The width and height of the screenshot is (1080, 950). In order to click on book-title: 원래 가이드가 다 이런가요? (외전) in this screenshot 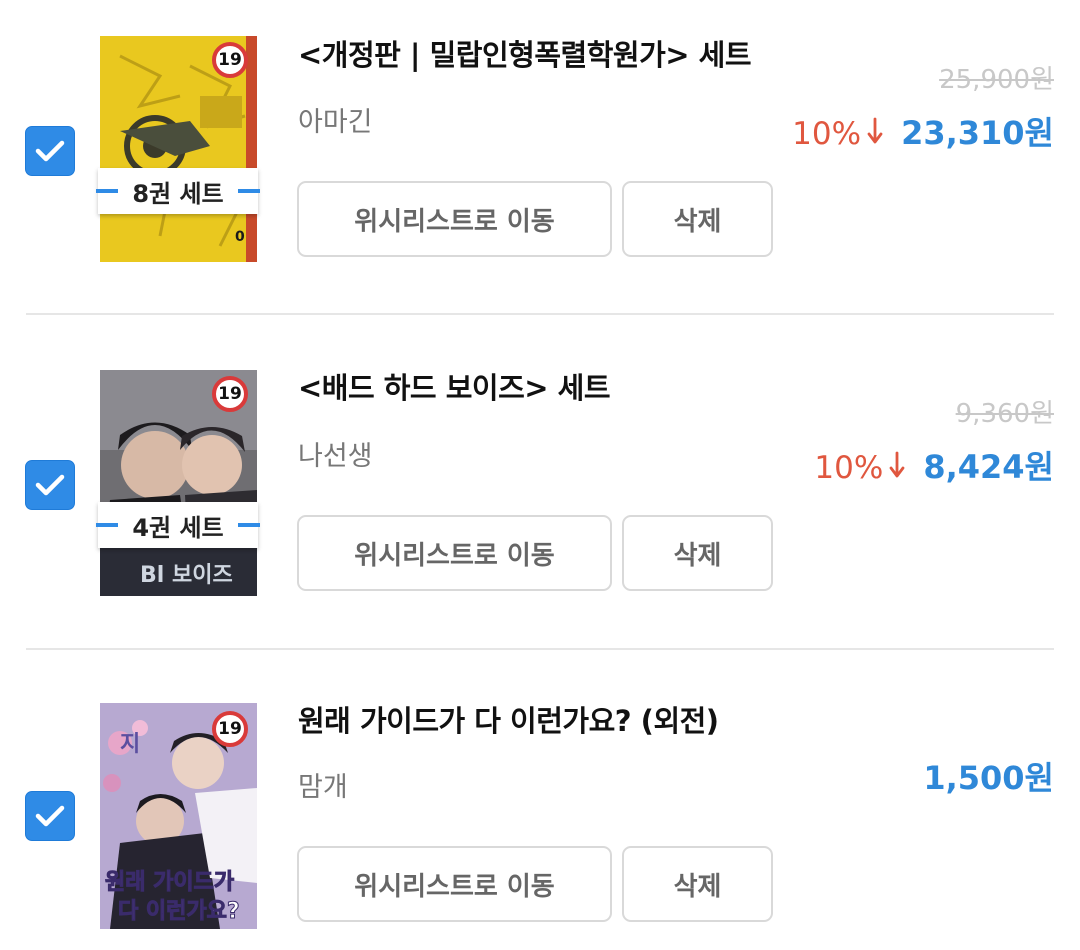, I will do `click(508, 719)`.